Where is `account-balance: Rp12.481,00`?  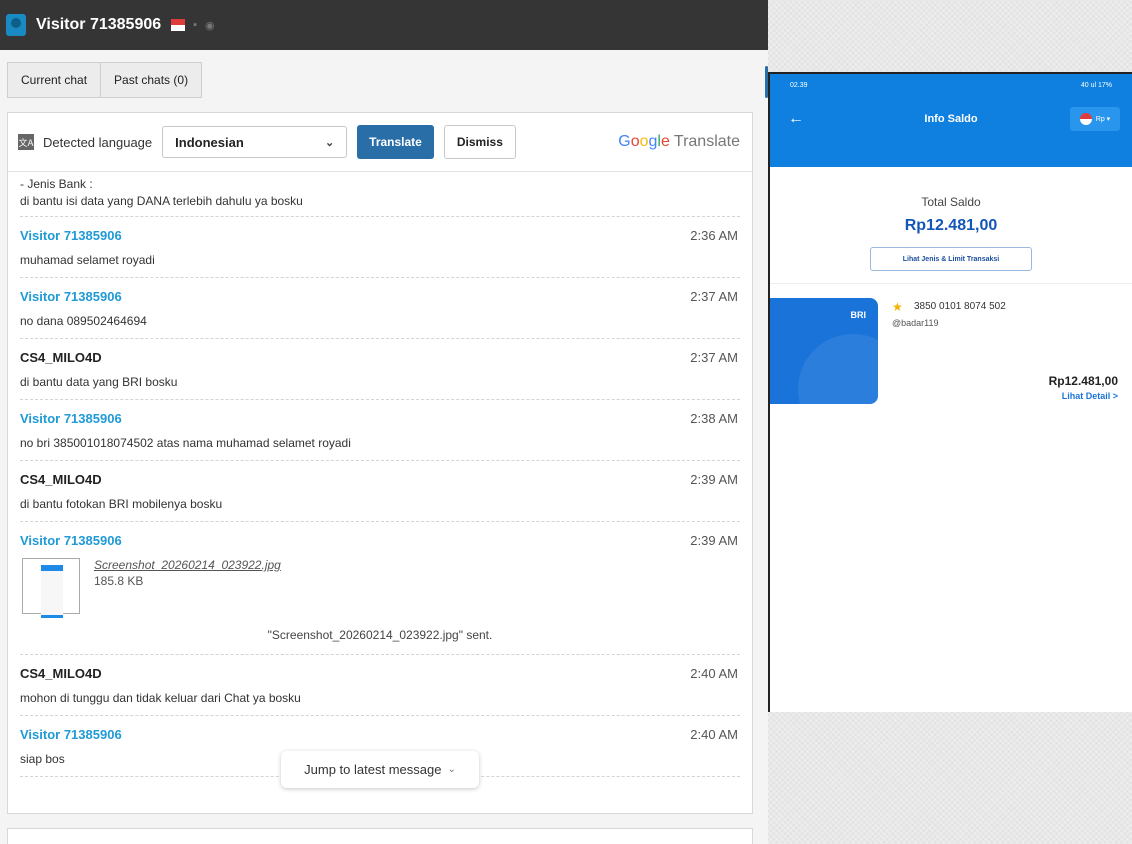 account-balance: Rp12.481,00 is located at coordinates (1083, 381).